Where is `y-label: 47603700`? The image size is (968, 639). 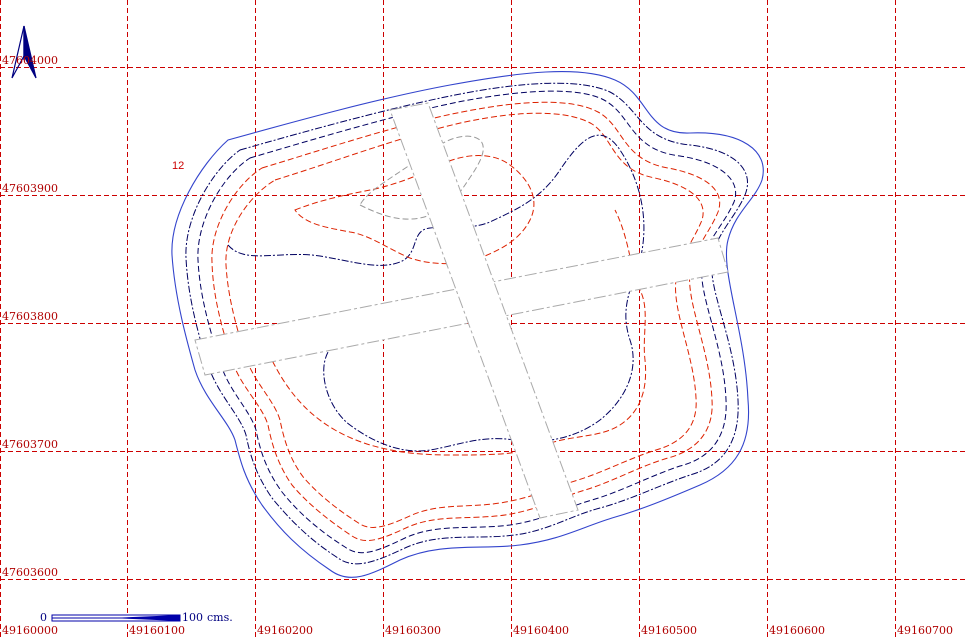
y-label: 47603700 is located at coordinates (30, 444).